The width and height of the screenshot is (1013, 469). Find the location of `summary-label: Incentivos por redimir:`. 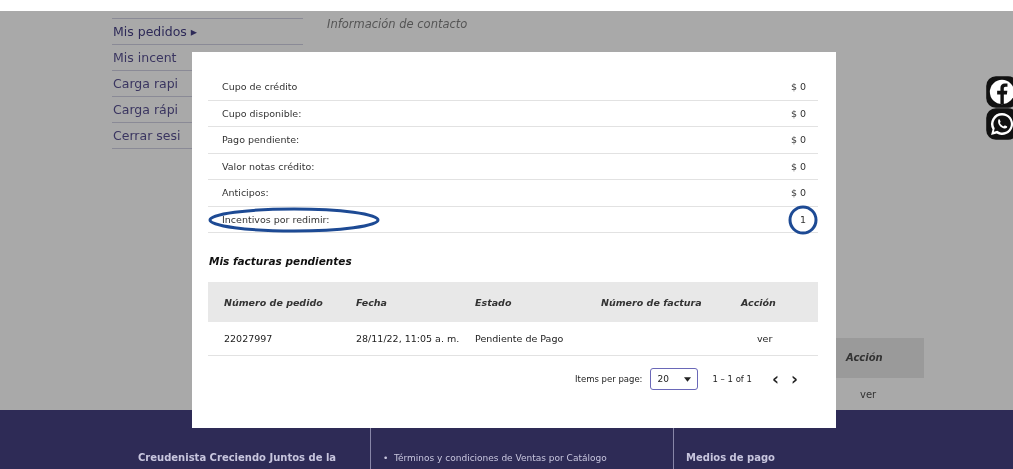

summary-label: Incentivos por redimir: is located at coordinates (276, 219).